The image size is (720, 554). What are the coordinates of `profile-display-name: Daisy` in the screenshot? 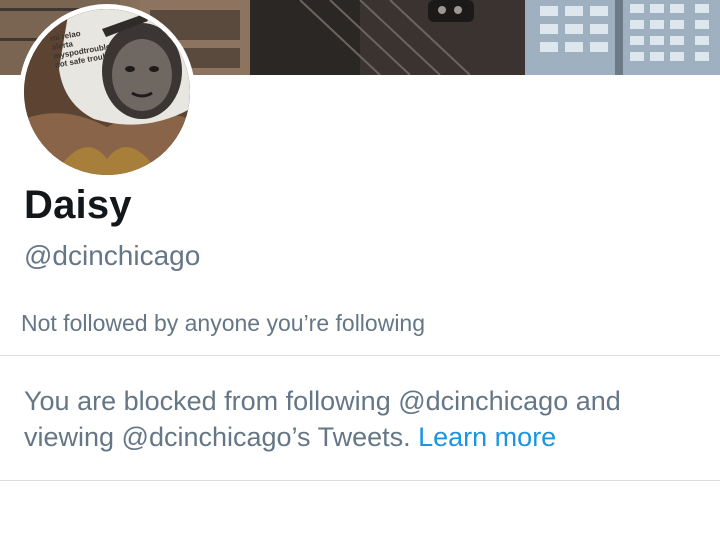 It's located at (78, 205).